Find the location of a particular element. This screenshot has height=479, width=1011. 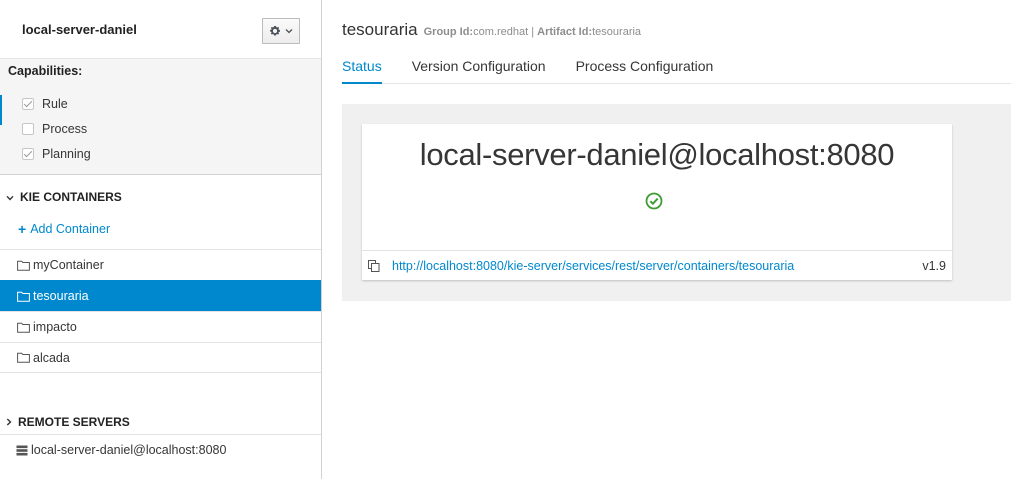

server-settings-button is located at coordinates (281, 31).